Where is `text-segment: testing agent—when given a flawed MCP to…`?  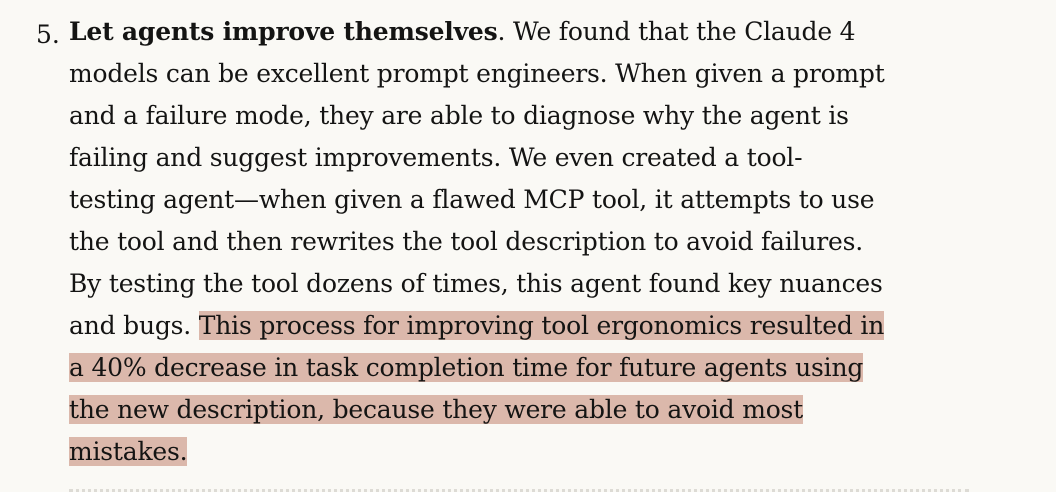
text-segment: testing agent—when given a flawed MCP to… is located at coordinates (472, 199).